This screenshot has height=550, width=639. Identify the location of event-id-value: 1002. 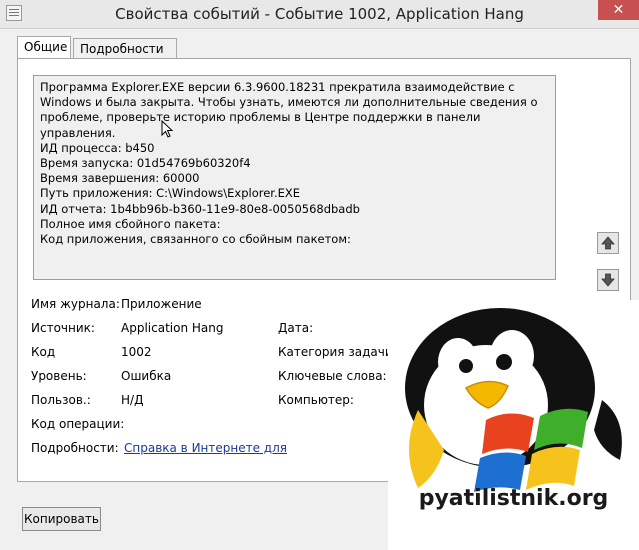
(136, 352).